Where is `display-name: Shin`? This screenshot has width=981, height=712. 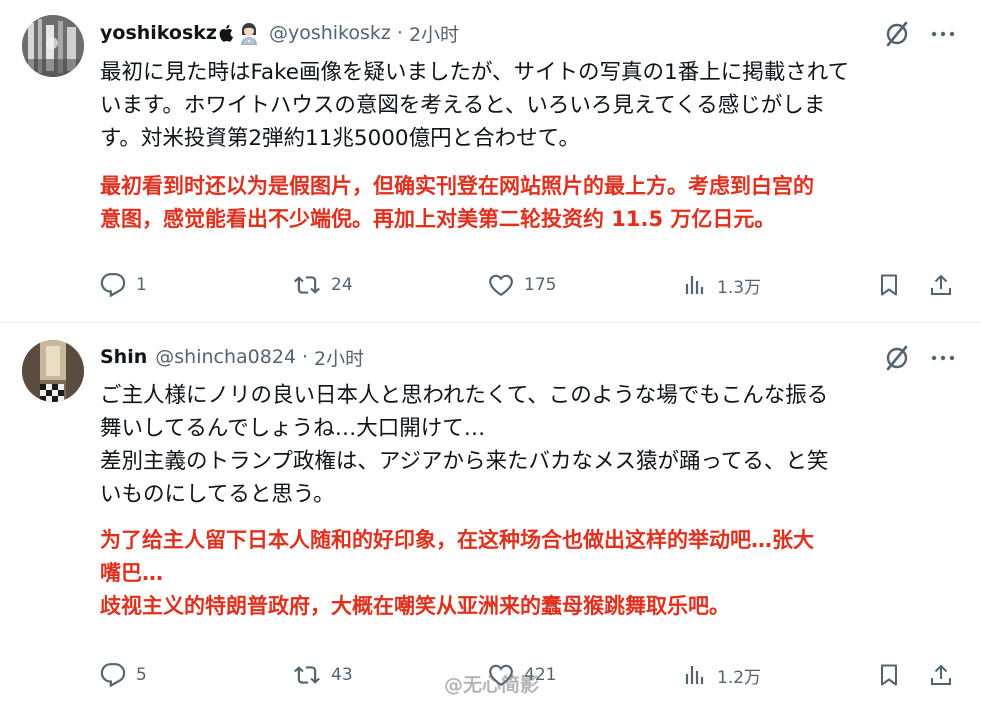
display-name: Shin is located at coordinates (123, 357).